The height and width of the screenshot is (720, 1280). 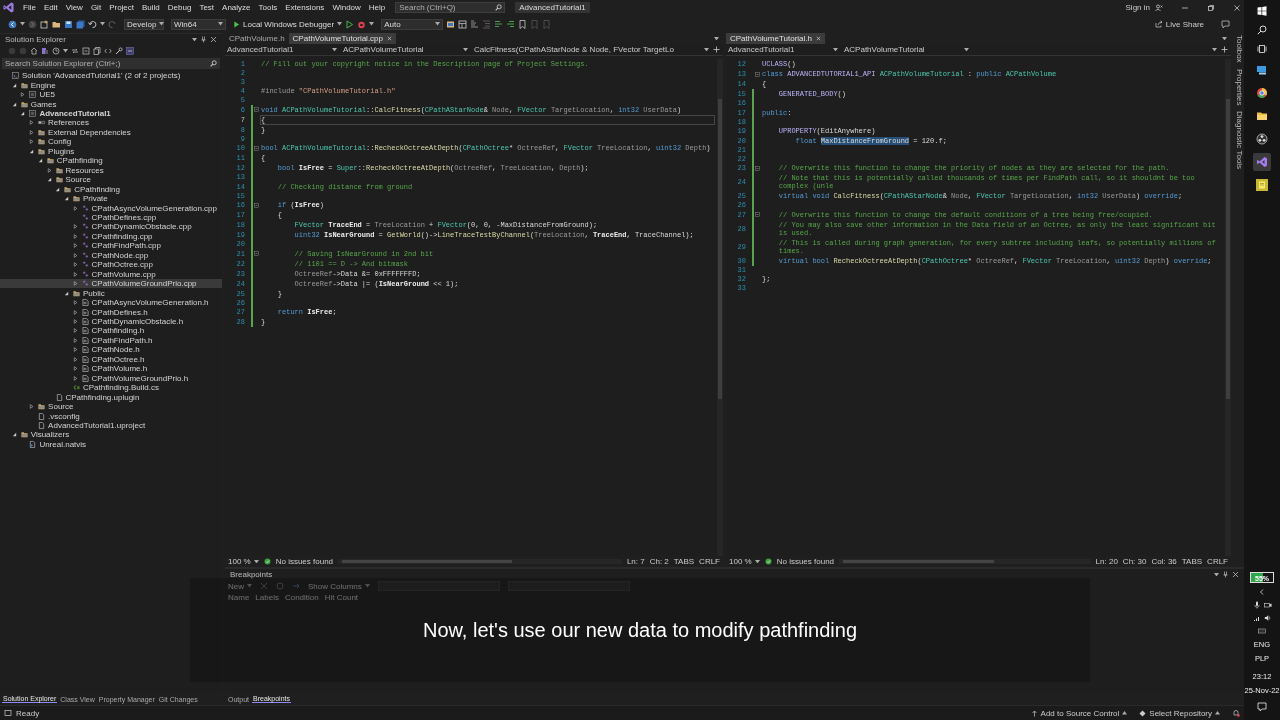 What do you see at coordinates (45, 51) in the screenshot?
I see `switch-views-icon` at bounding box center [45, 51].